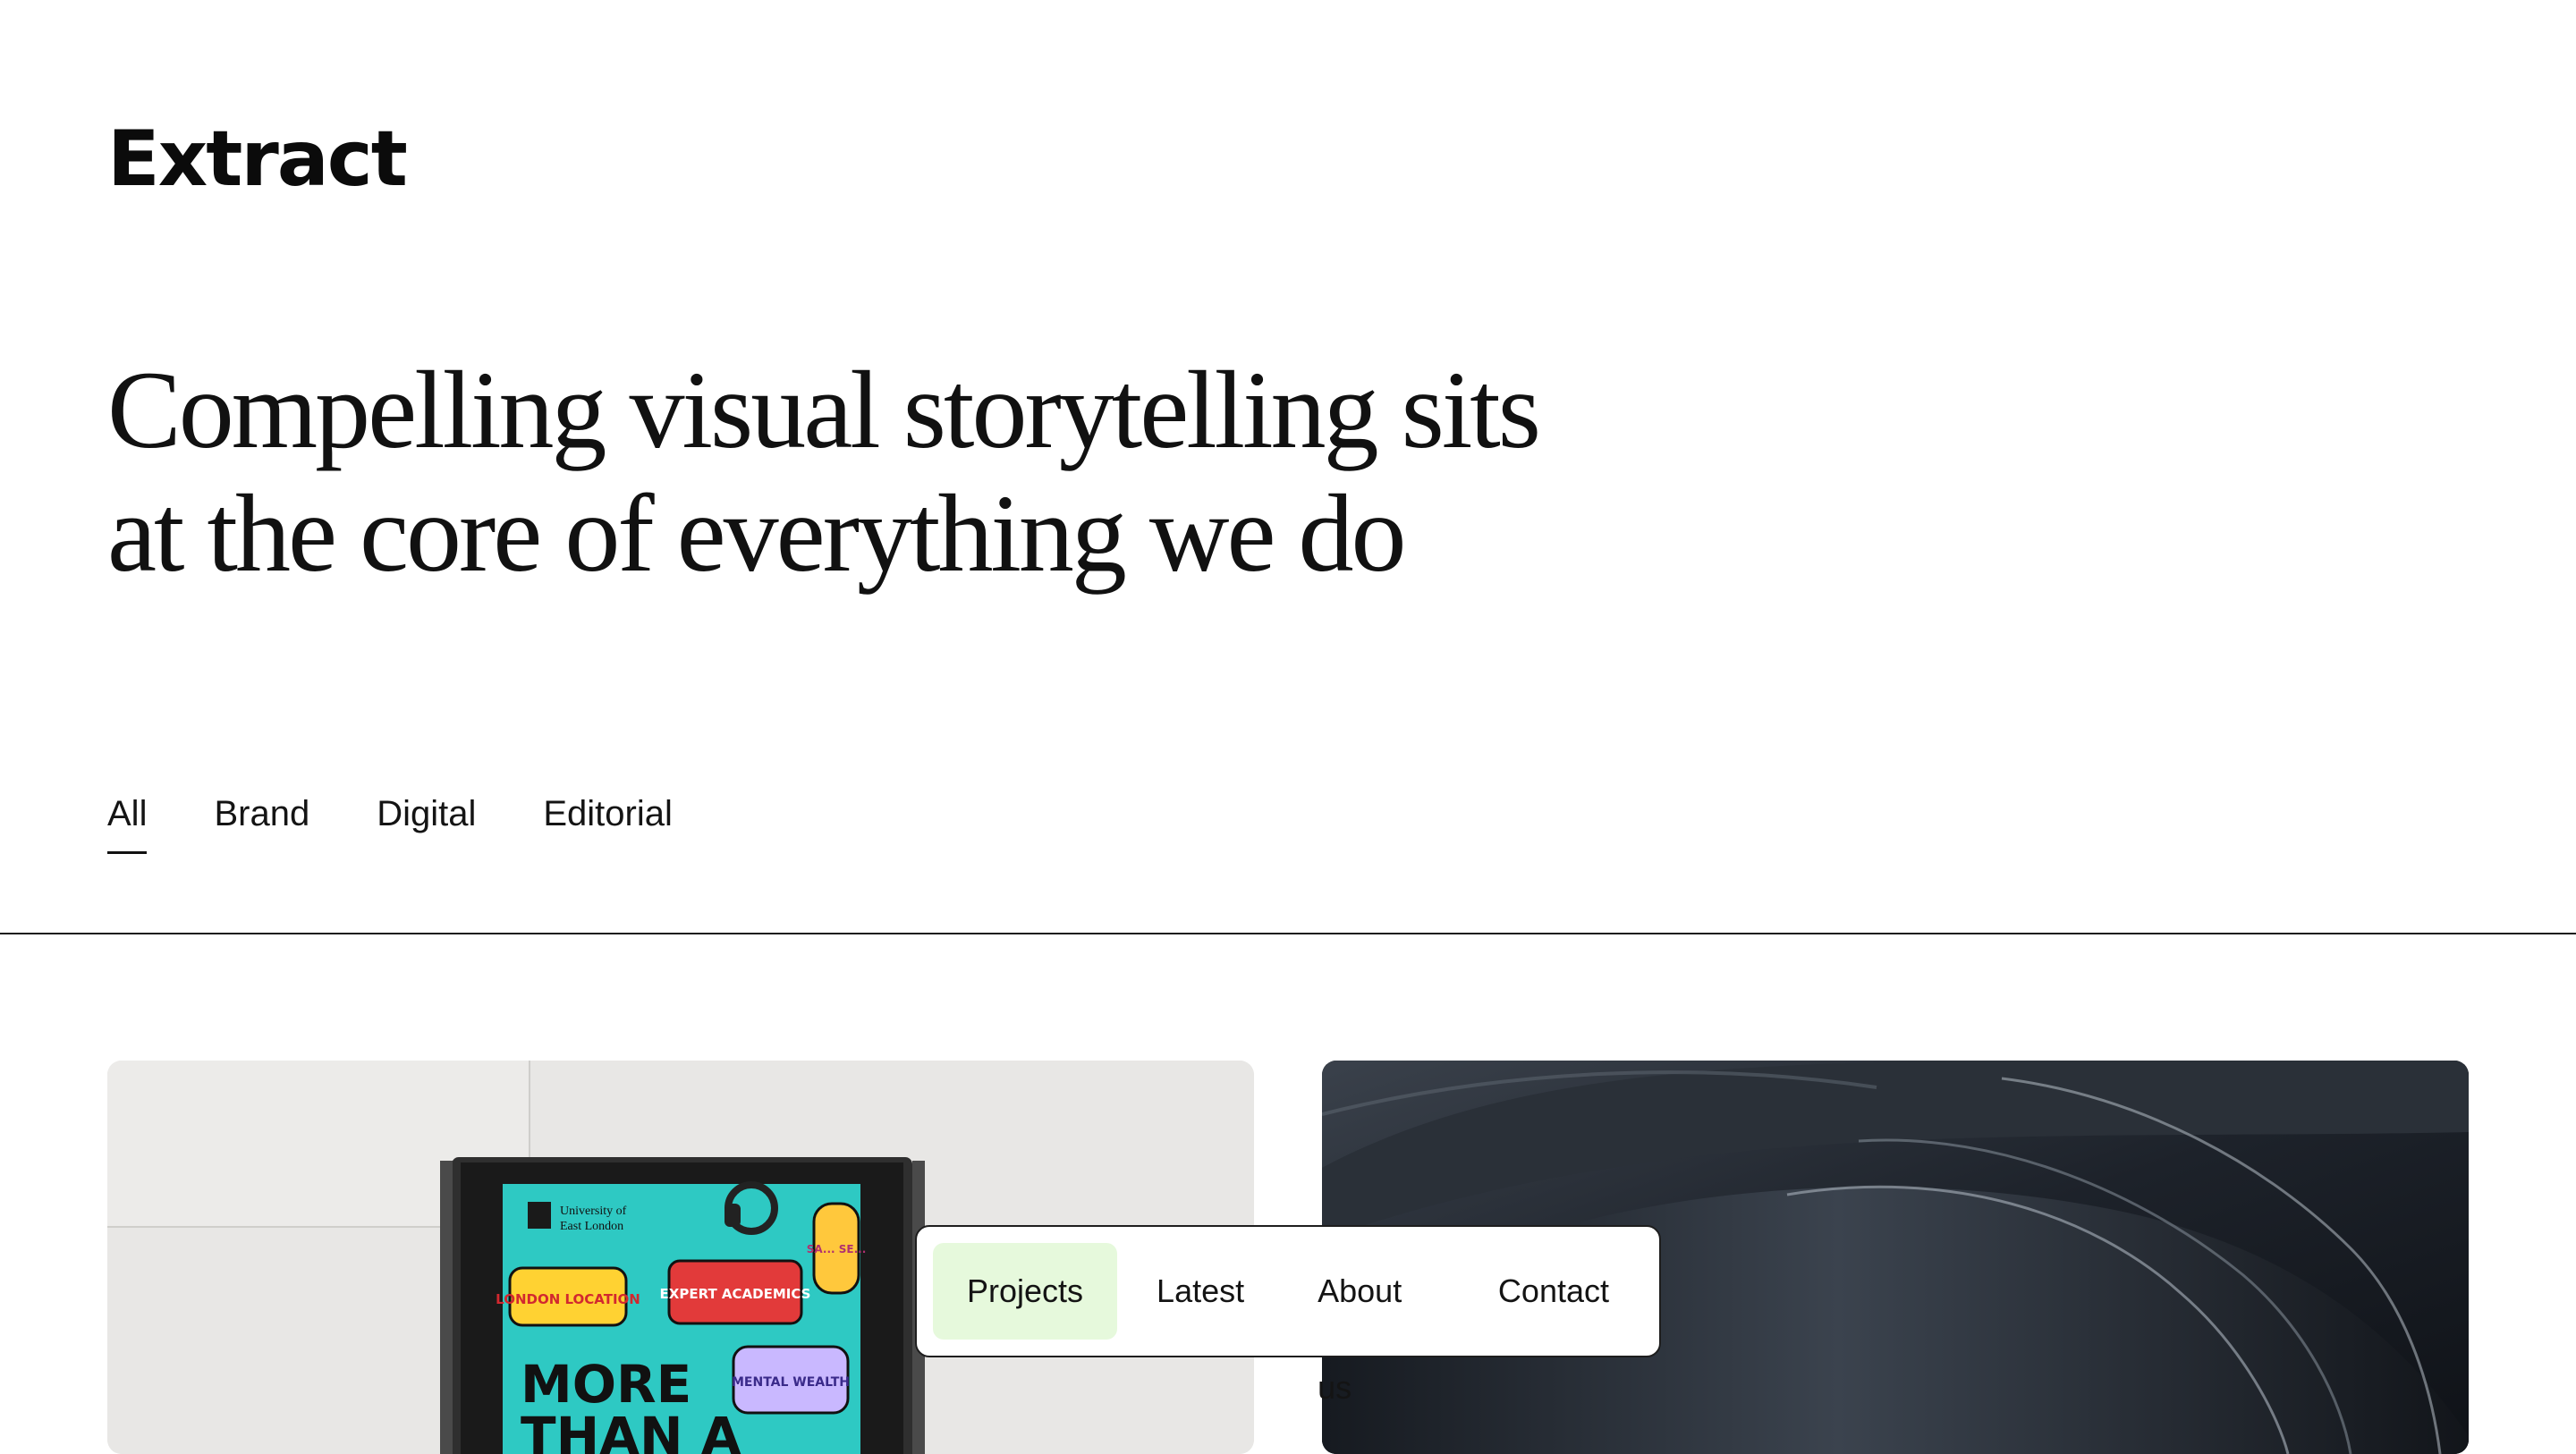  What do you see at coordinates (426, 820) in the screenshot?
I see `filter-tab-digital: Digital` at bounding box center [426, 820].